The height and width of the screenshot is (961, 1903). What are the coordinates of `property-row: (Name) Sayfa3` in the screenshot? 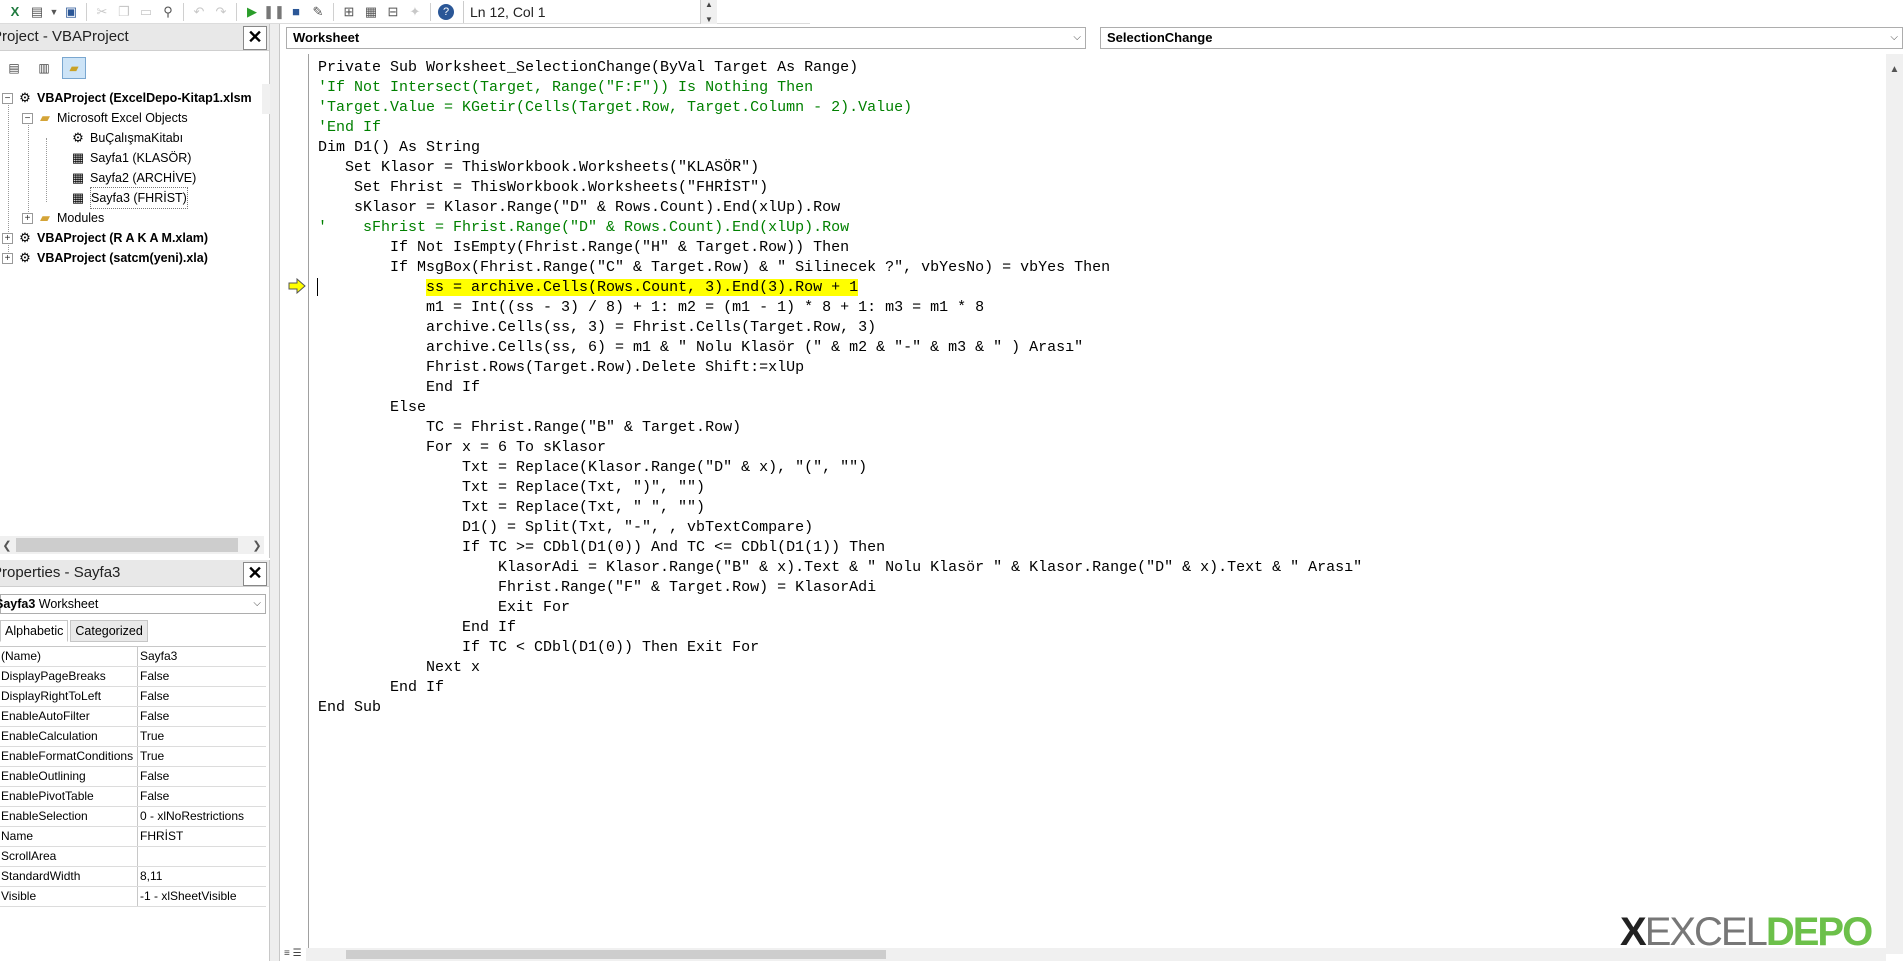 It's located at (133, 657).